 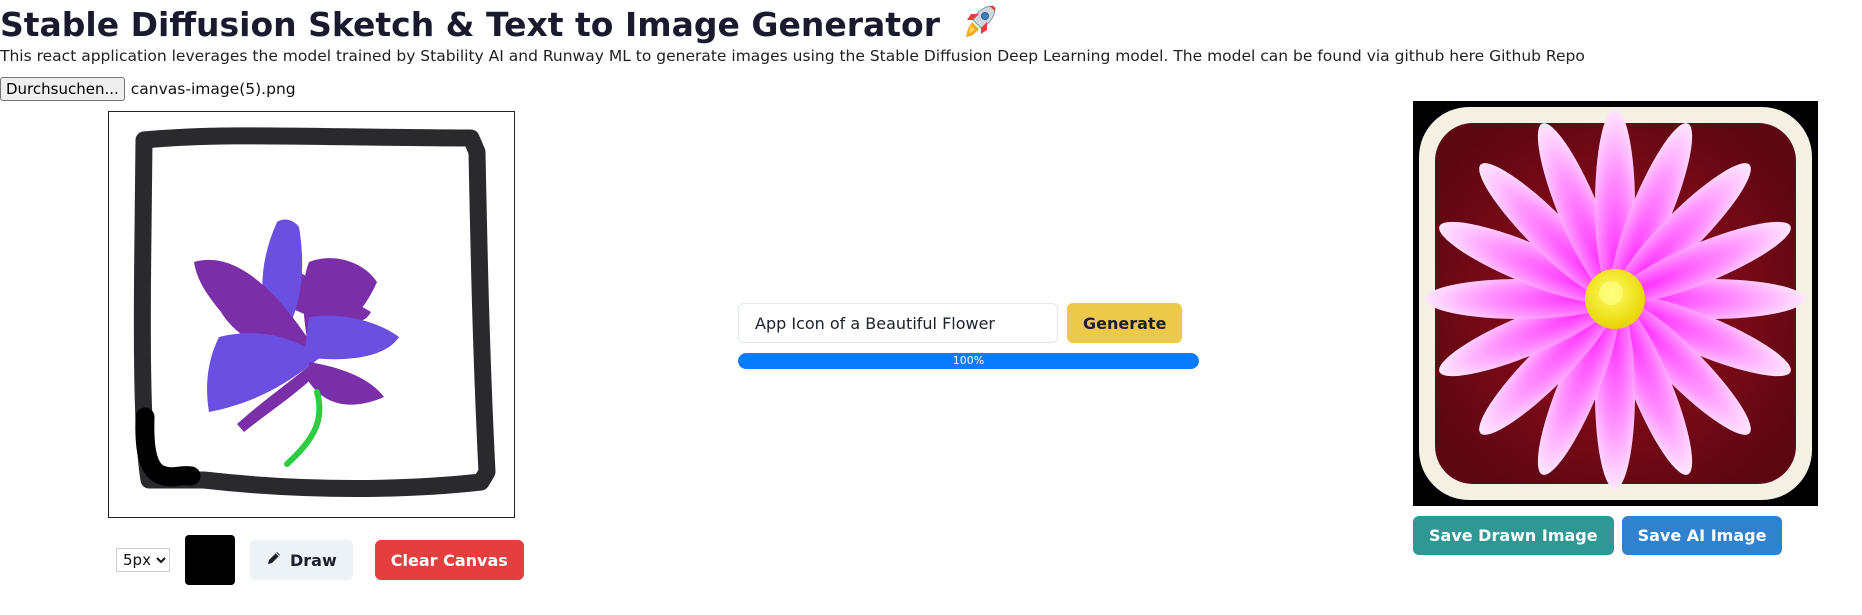 What do you see at coordinates (143, 560) in the screenshot?
I see `brush-size-select: 5px` at bounding box center [143, 560].